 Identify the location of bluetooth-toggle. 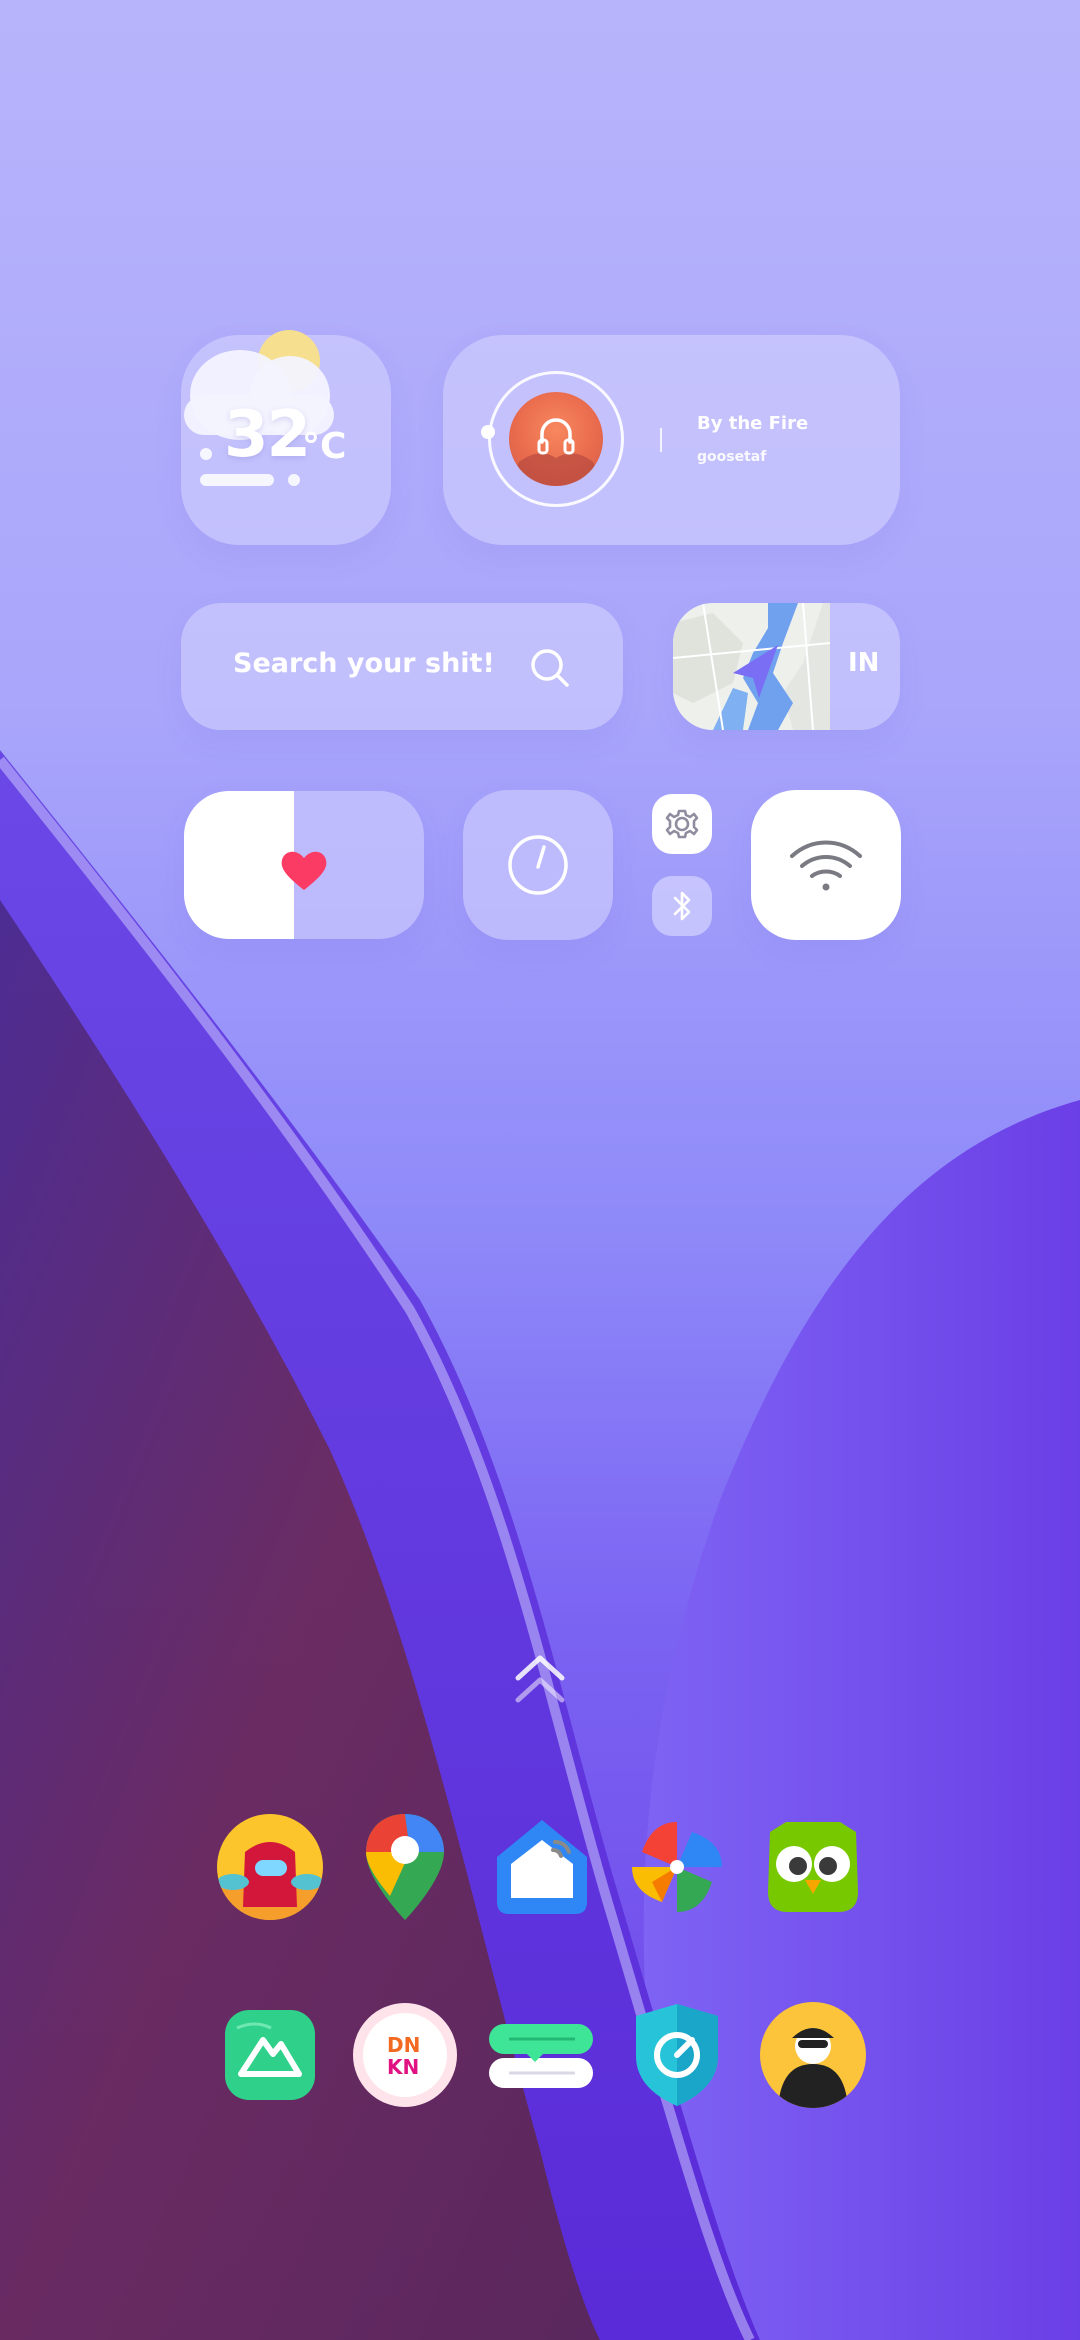
(682, 906).